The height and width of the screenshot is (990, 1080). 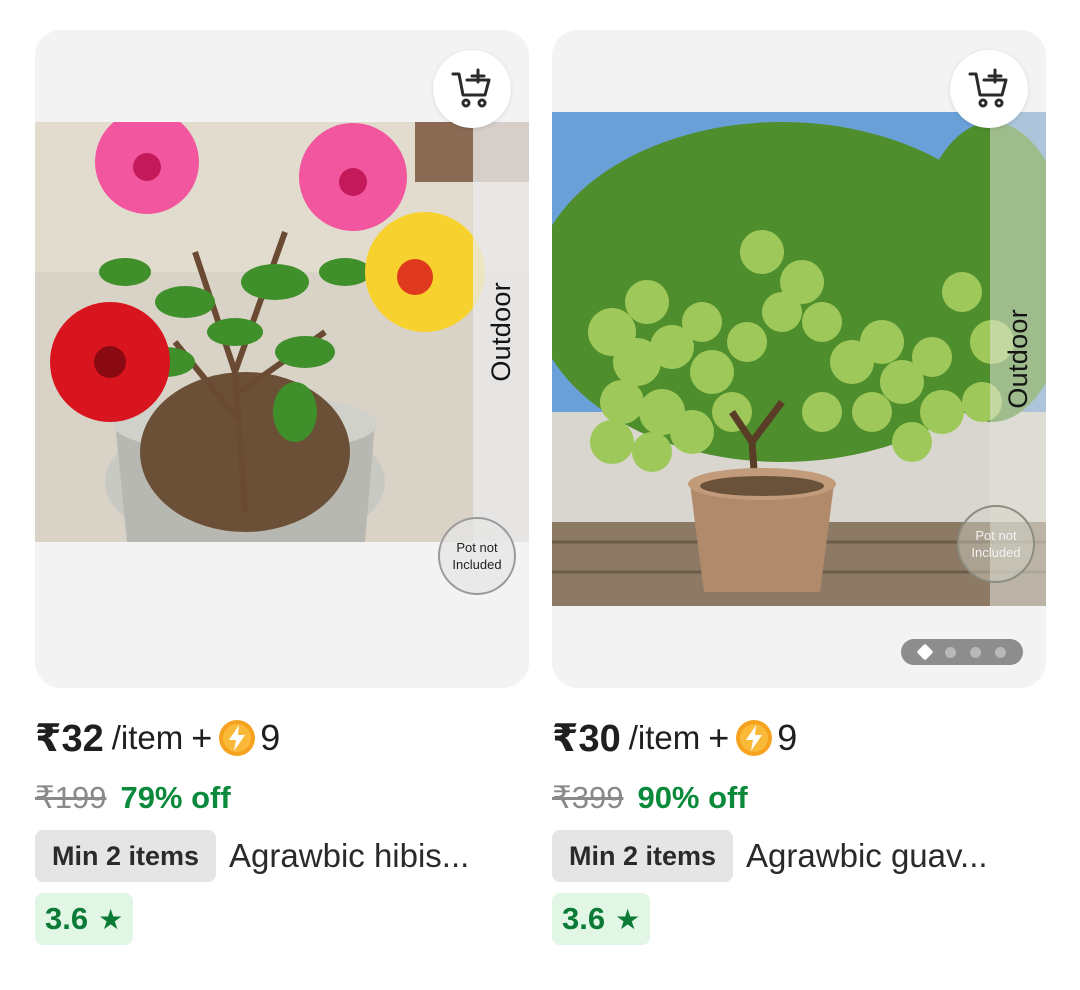 I want to click on discount-row: ₹399 90% off, so click(x=650, y=798).